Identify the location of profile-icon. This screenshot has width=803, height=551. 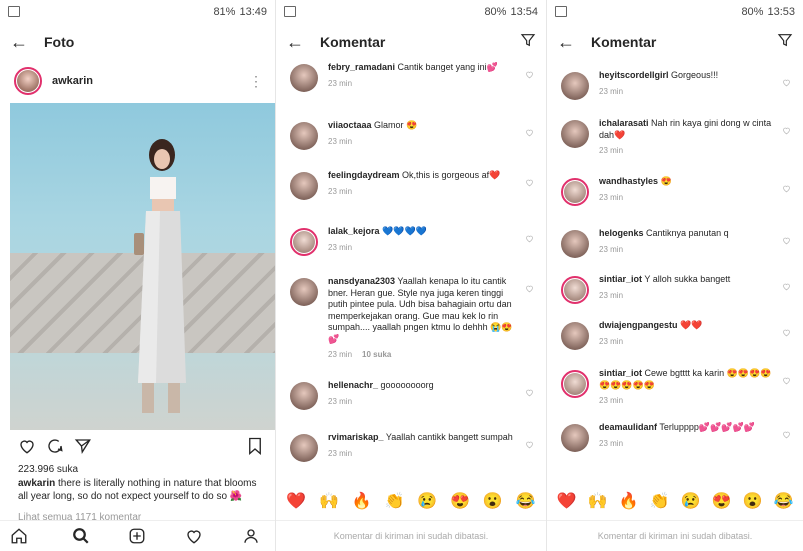
(251, 536).